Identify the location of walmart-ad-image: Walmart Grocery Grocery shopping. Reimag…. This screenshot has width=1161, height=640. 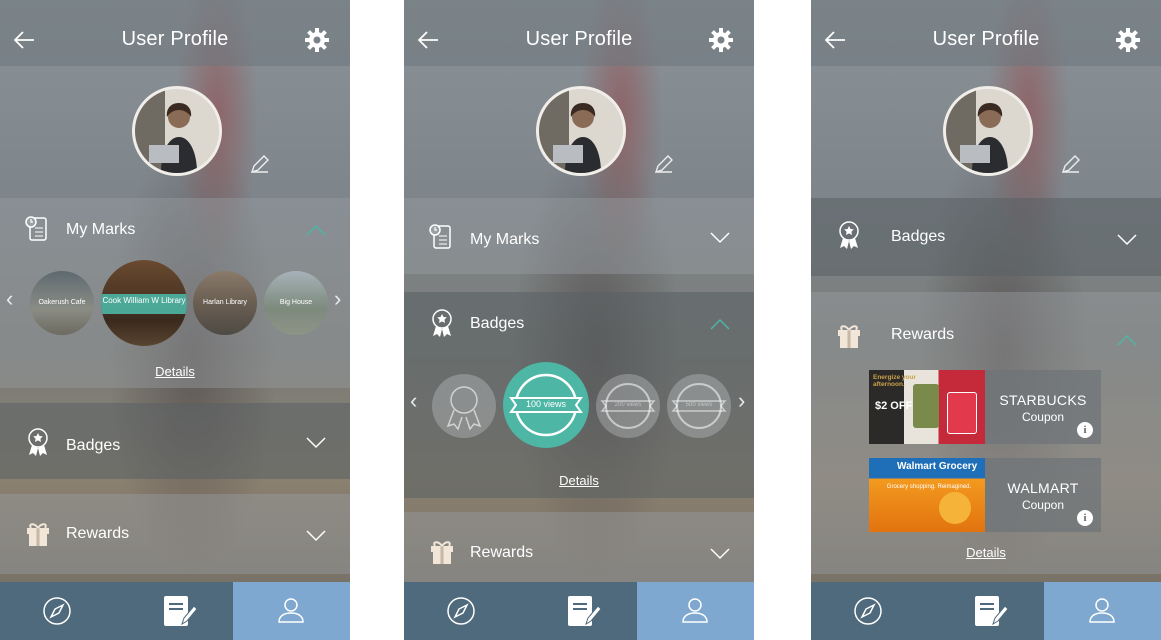
(927, 495).